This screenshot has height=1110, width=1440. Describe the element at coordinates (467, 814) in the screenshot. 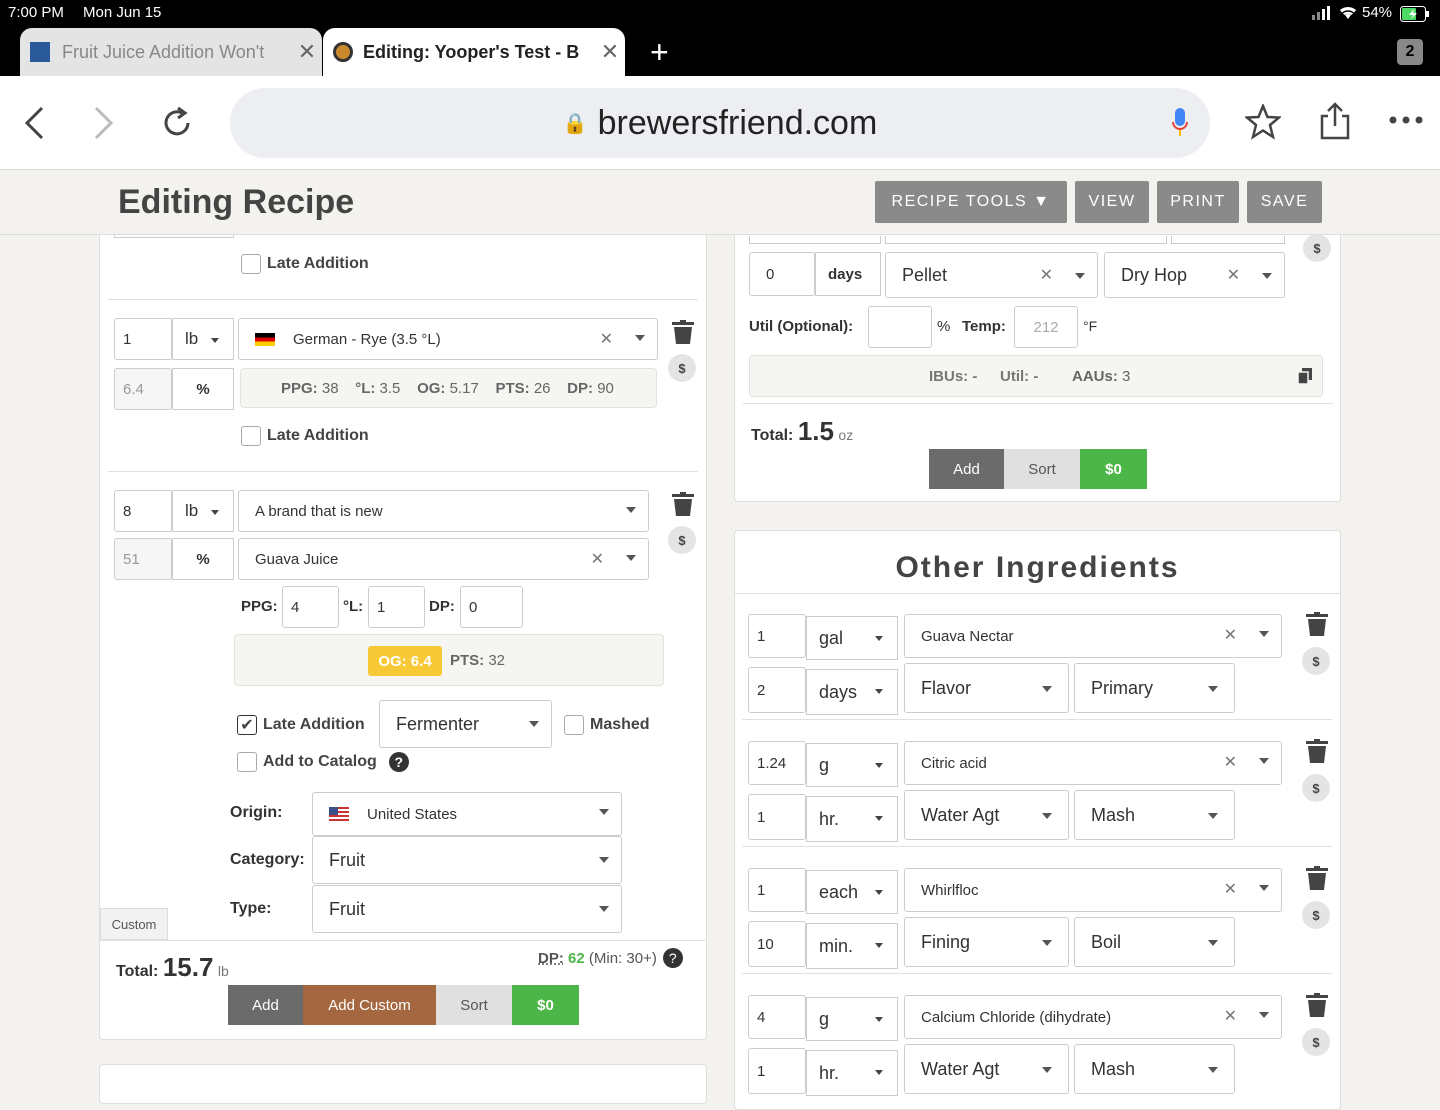

I see `origin-select: United States` at that location.